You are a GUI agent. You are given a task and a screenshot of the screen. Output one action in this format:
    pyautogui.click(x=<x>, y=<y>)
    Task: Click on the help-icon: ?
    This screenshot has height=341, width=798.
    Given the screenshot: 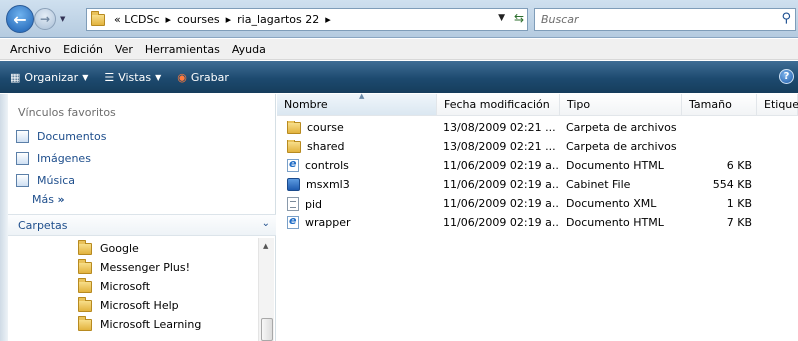 What is the action you would take?
    pyautogui.click(x=786, y=76)
    